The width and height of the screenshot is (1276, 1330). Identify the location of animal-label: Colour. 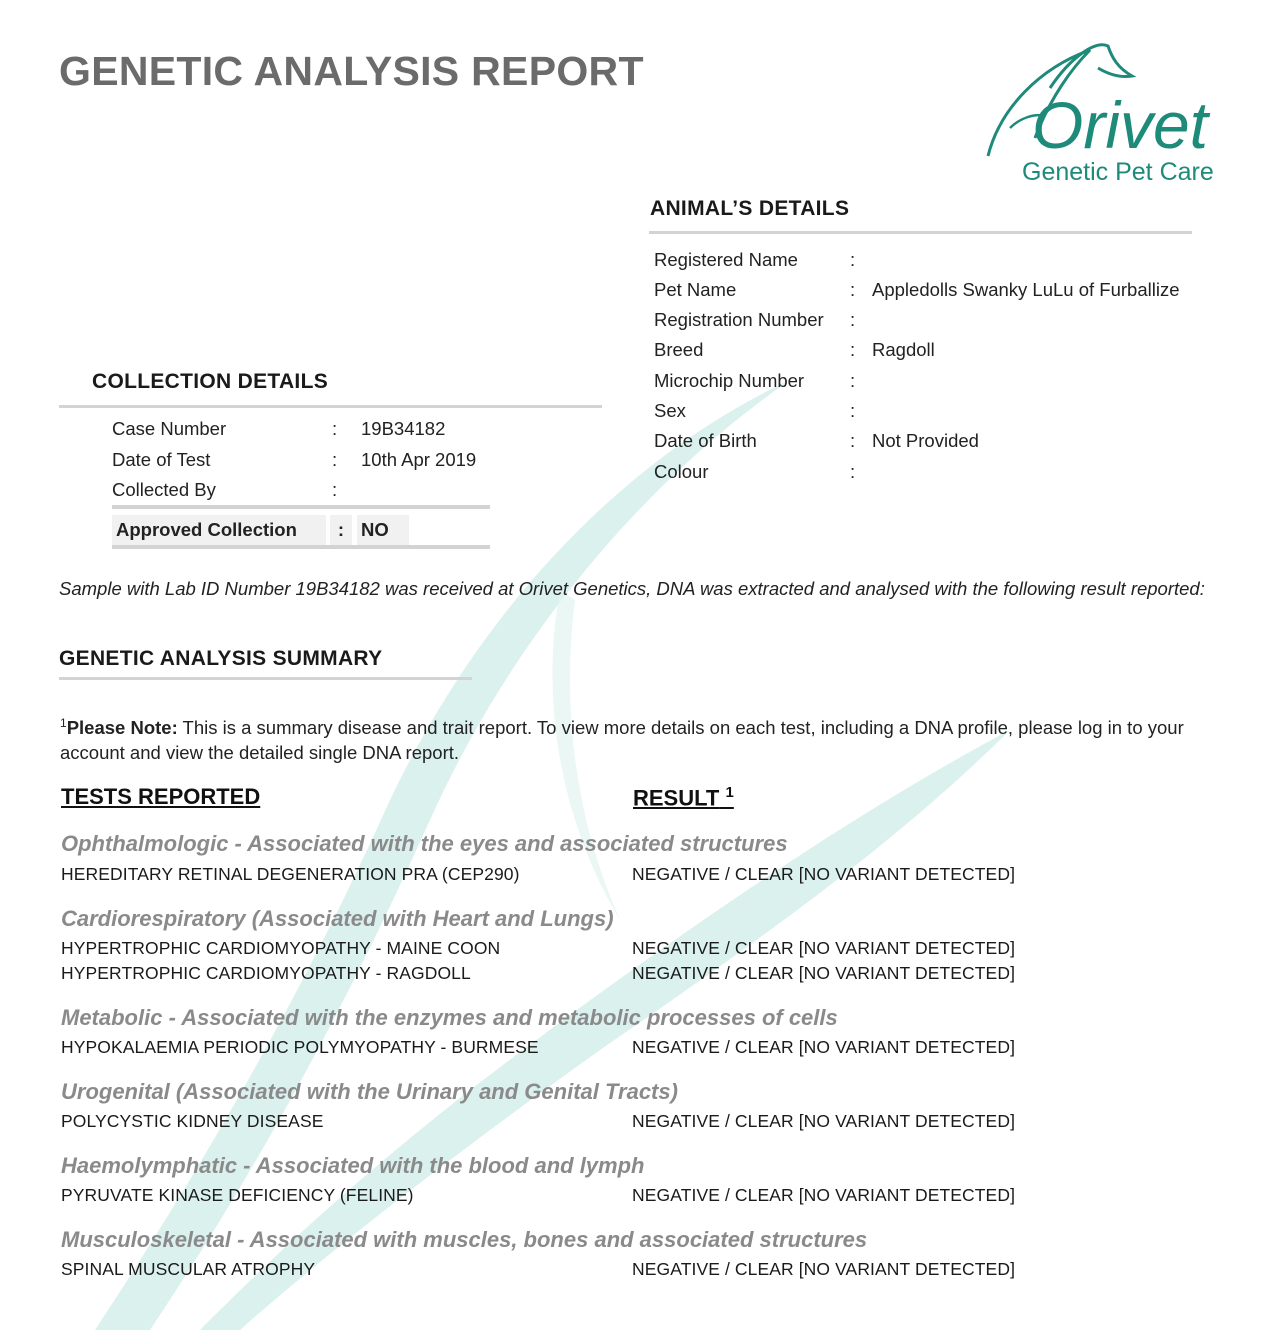
(681, 471).